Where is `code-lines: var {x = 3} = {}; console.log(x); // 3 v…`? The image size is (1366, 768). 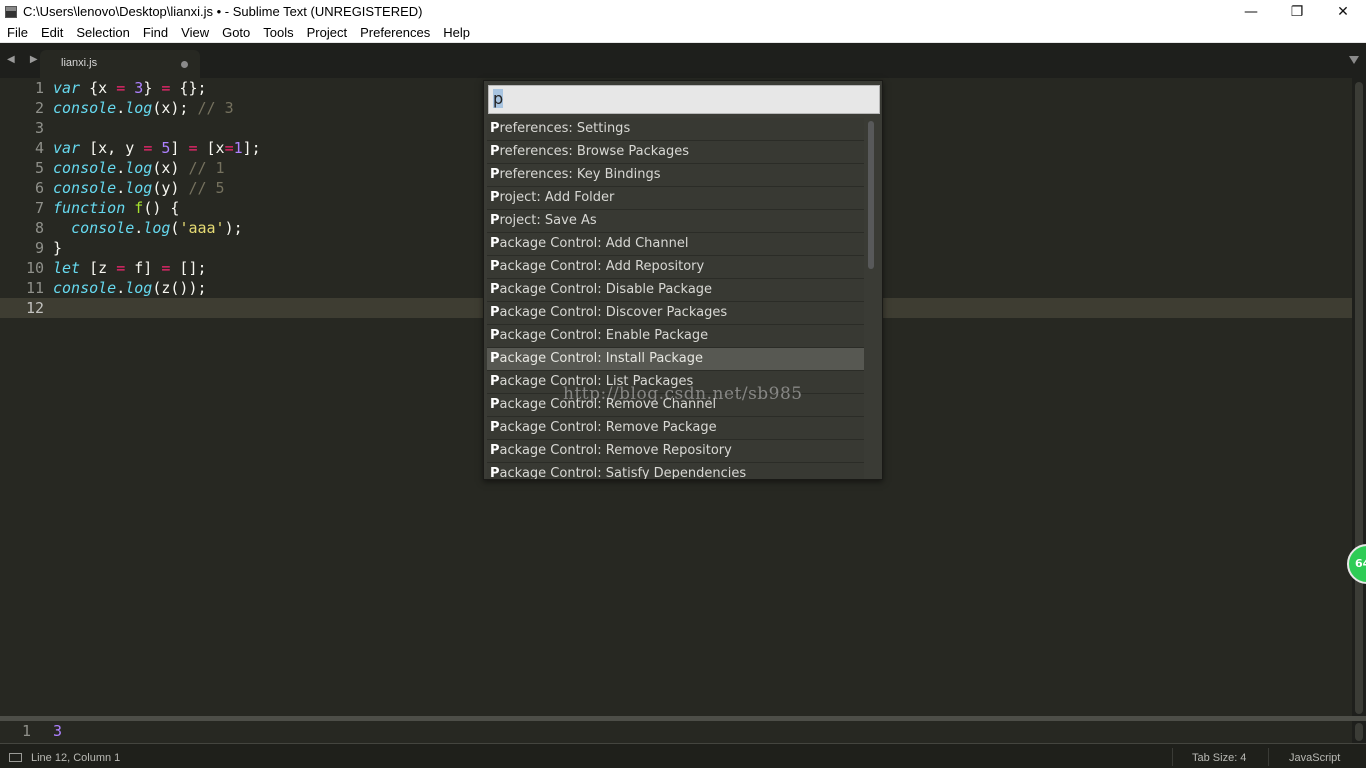 code-lines: var {x = 3} = {}; console.log(x); // 3 v… is located at coordinates (157, 198).